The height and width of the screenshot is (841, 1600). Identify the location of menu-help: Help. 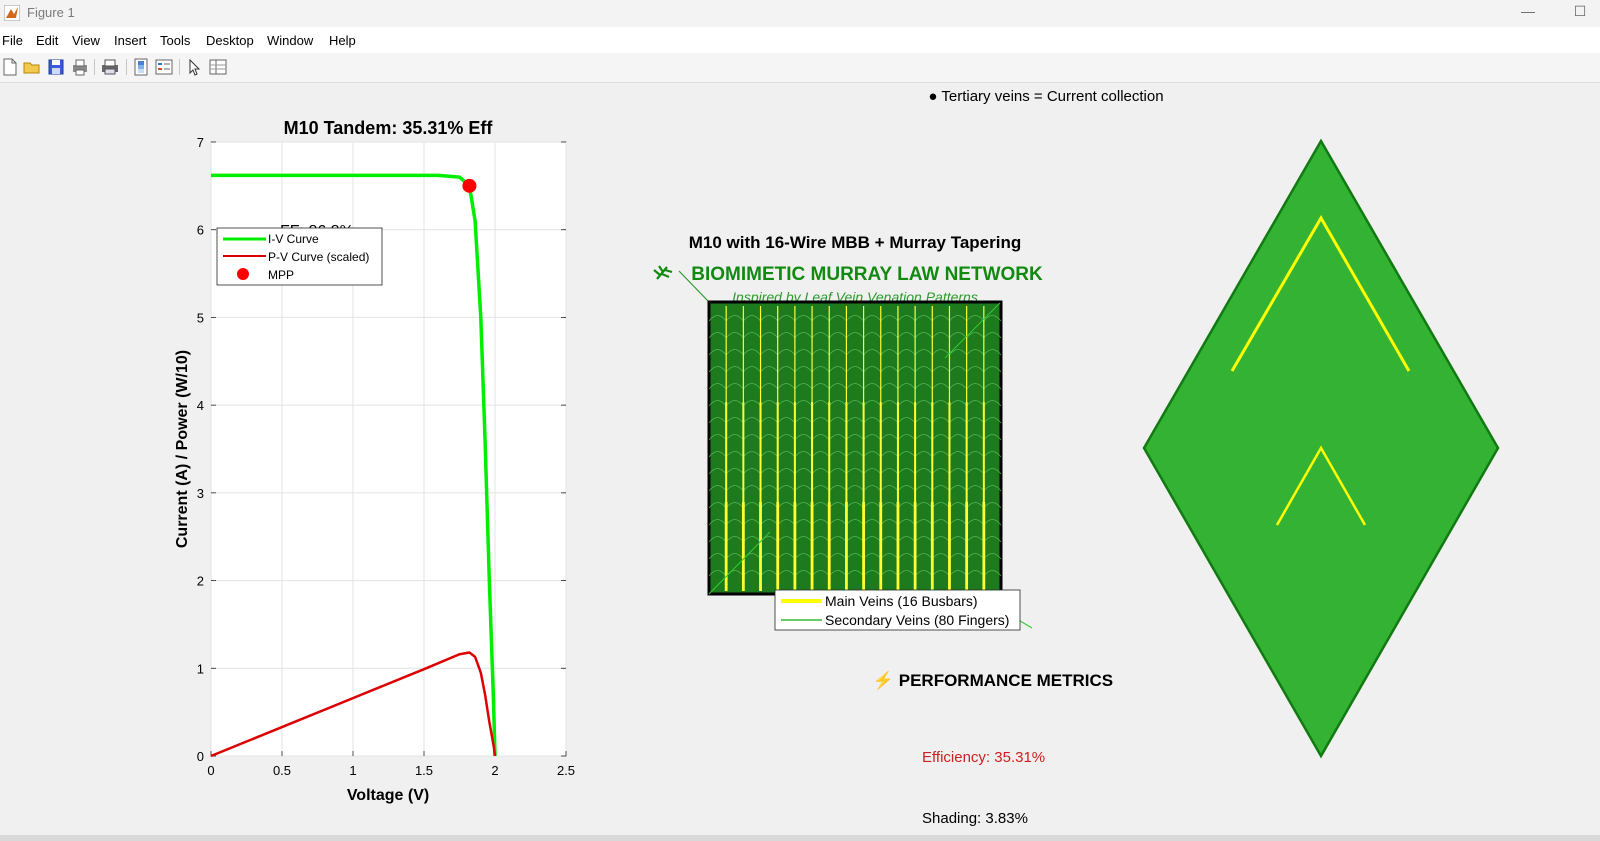
(342, 40).